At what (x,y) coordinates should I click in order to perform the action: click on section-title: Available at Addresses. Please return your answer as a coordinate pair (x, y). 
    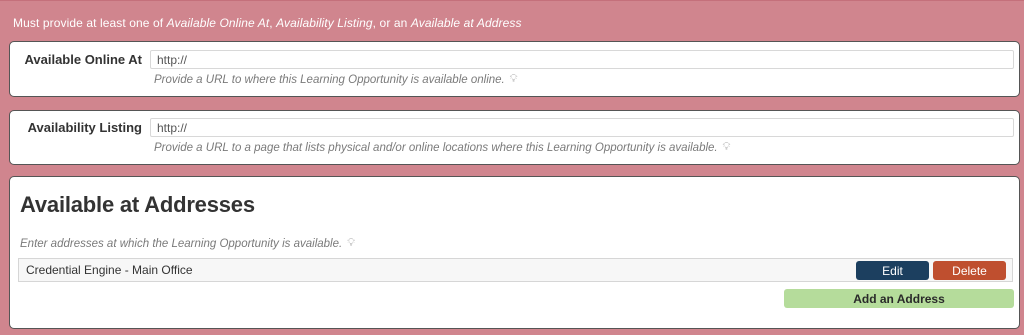
    Looking at the image, I should click on (137, 204).